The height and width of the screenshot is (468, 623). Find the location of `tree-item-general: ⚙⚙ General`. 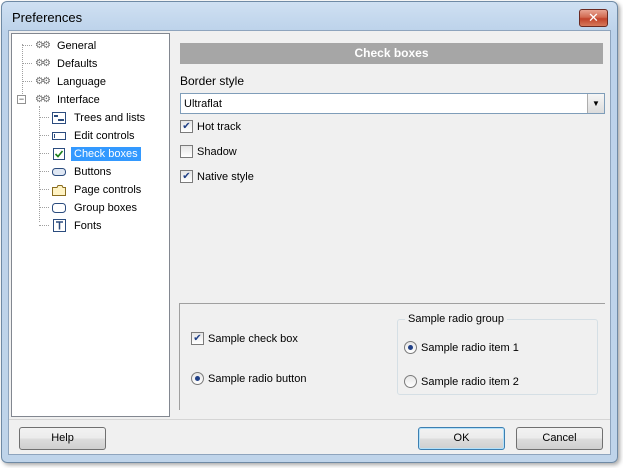

tree-item-general: ⚙⚙ General is located at coordinates (60, 45).